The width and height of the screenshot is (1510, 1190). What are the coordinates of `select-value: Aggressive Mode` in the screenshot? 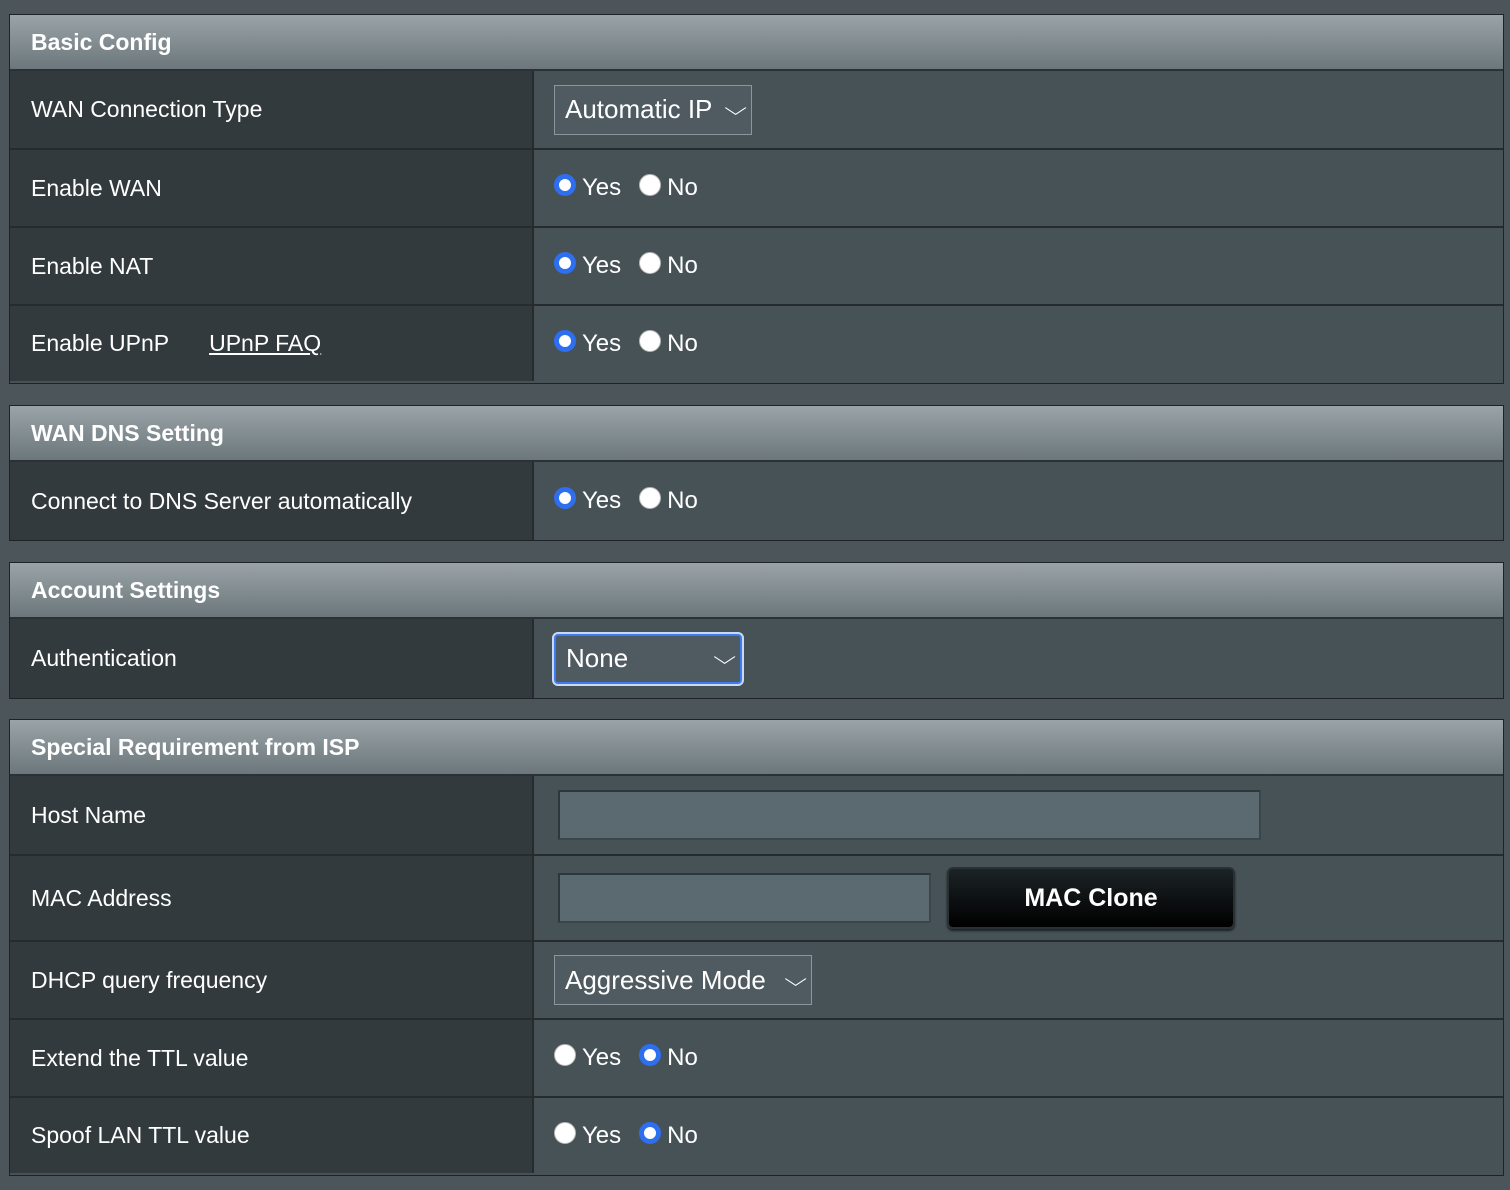 It's located at (665, 979).